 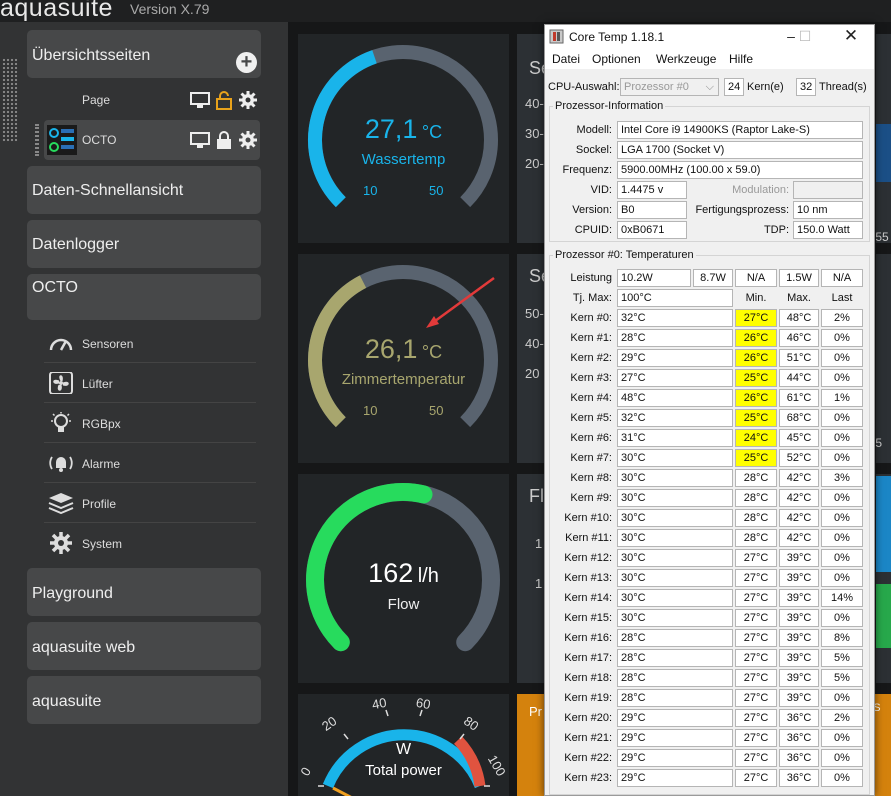 I want to click on add-icon: +, so click(x=246, y=62).